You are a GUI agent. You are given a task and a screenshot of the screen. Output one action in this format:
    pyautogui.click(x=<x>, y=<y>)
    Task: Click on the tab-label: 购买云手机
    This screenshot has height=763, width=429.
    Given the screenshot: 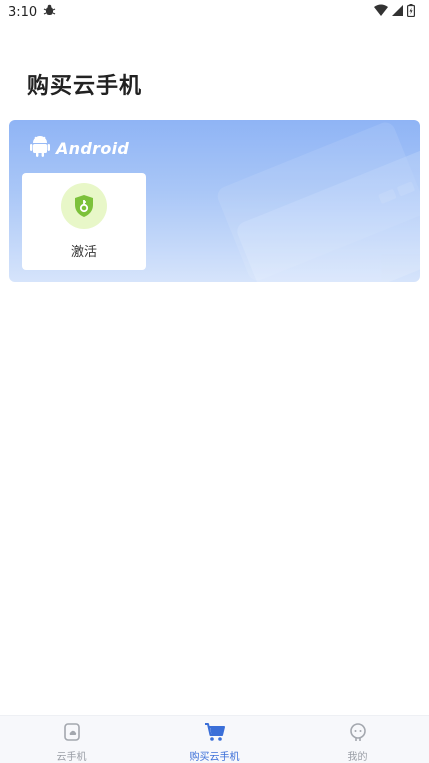 What is the action you would take?
    pyautogui.click(x=214, y=757)
    